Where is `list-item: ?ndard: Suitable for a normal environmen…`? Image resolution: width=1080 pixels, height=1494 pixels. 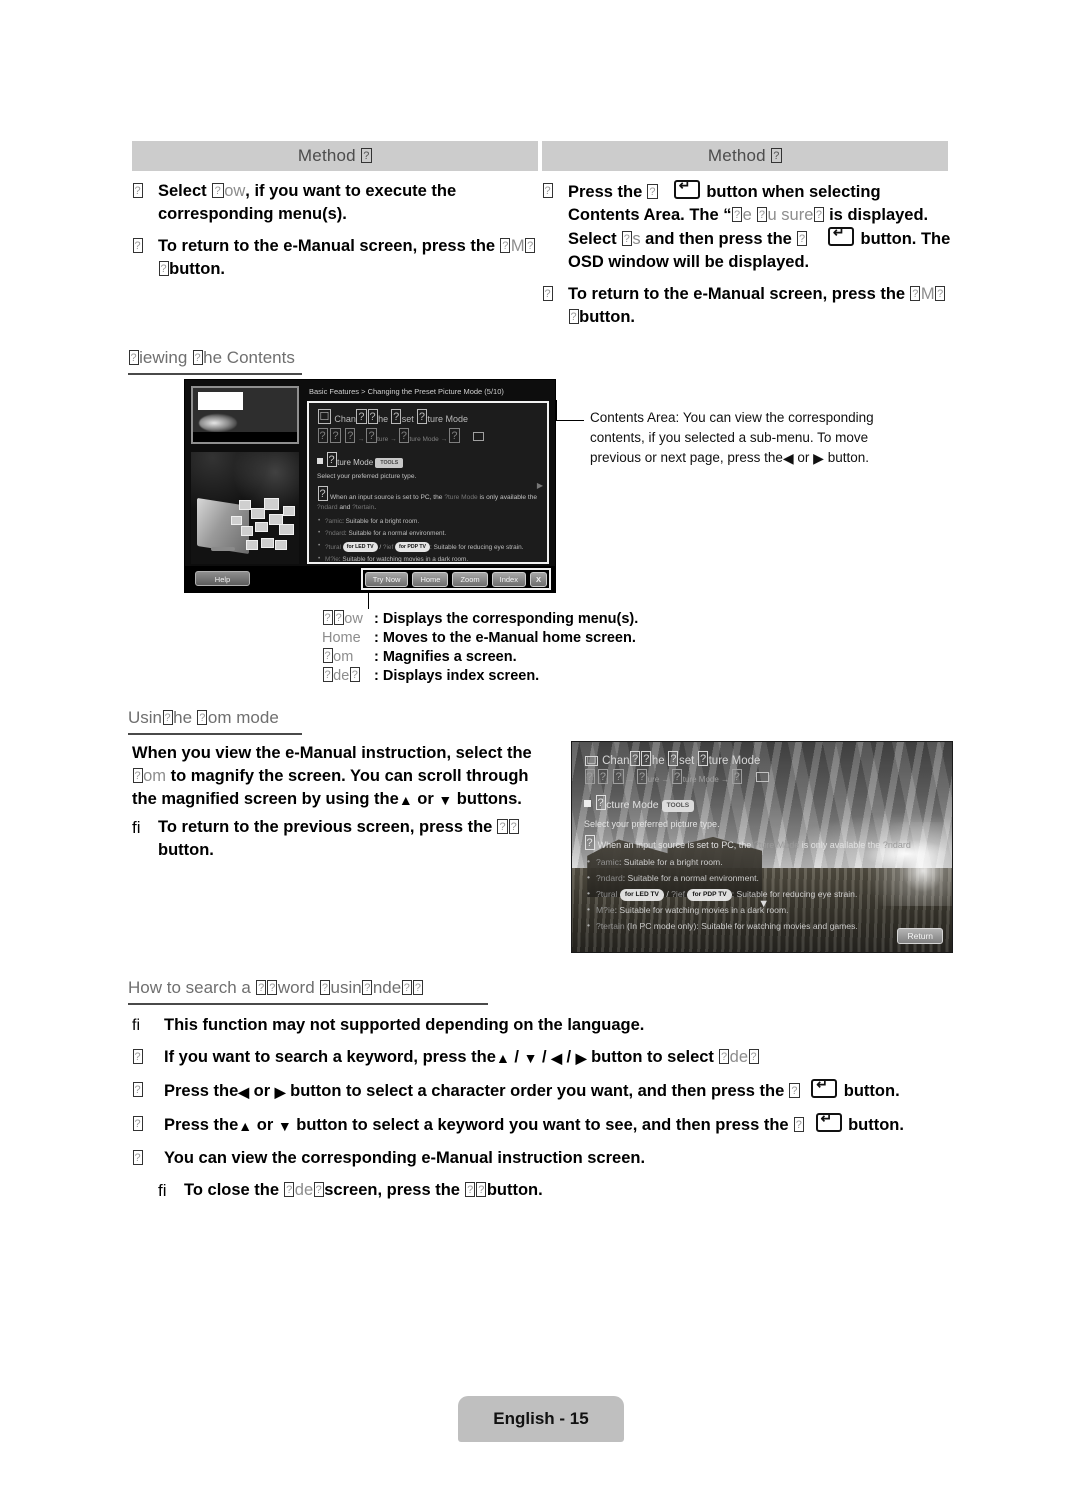
list-item: ?ndard: Suitable for a normal environmen… is located at coordinates (428, 533).